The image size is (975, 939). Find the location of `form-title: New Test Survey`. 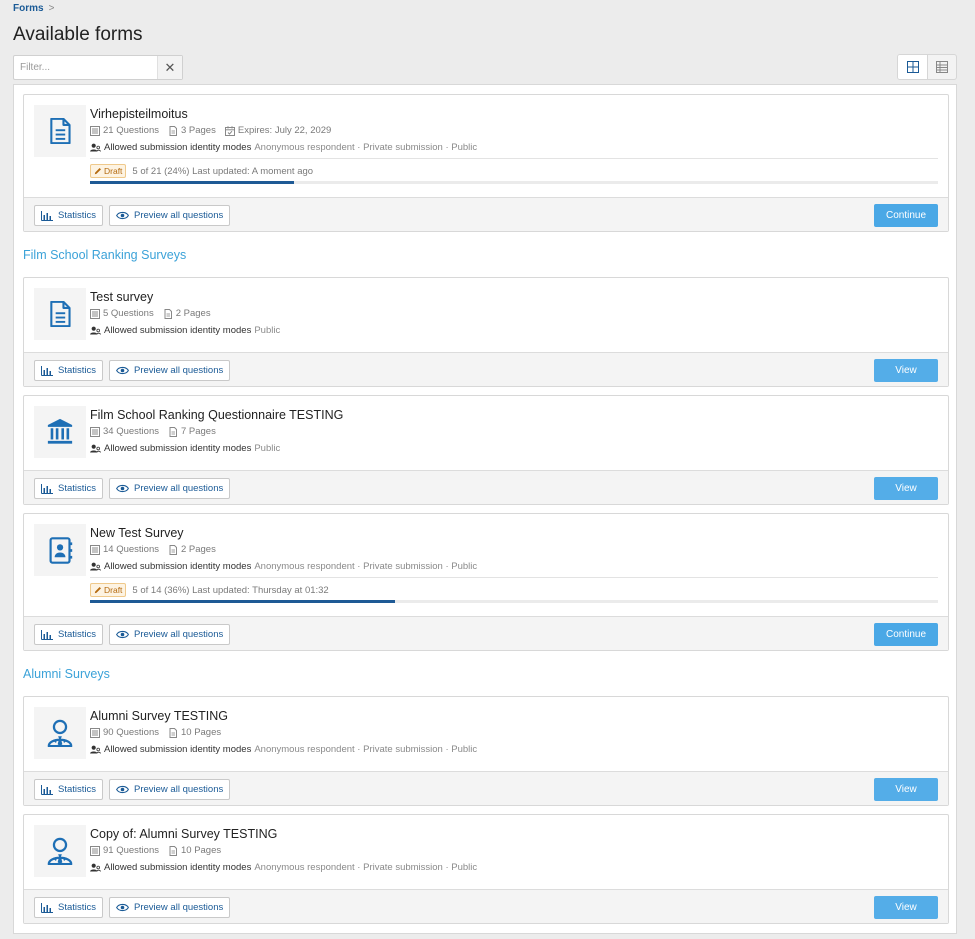

form-title: New Test Survey is located at coordinates (137, 533).